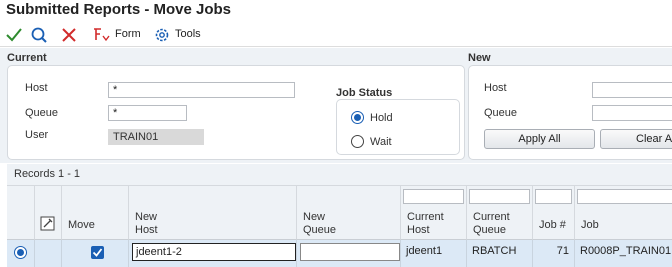 Image resolution: width=672 pixels, height=267 pixels. I want to click on row-new-queue-input, so click(350, 252).